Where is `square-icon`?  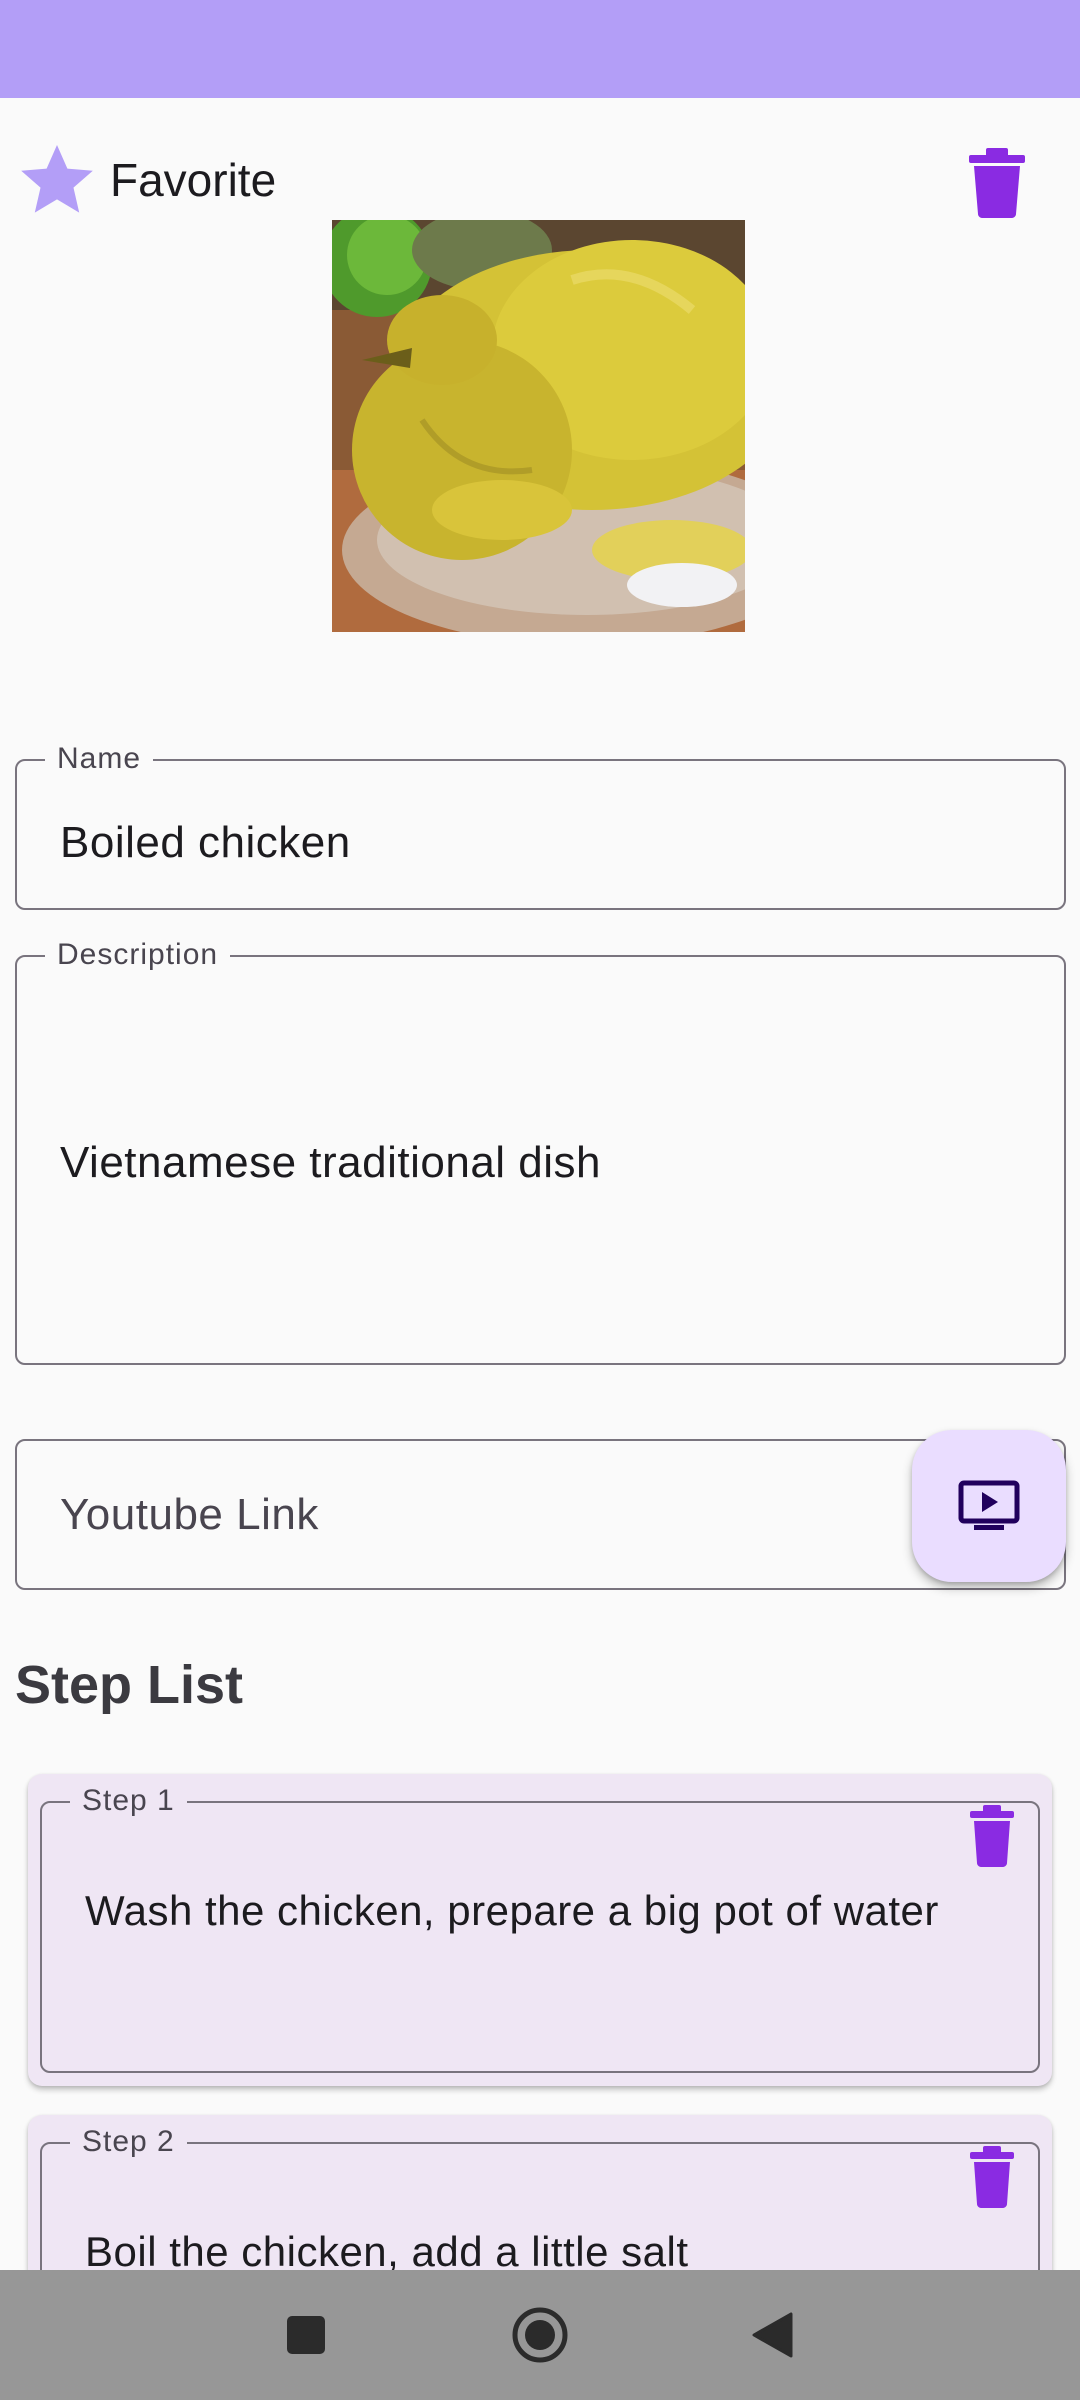 square-icon is located at coordinates (306, 2335).